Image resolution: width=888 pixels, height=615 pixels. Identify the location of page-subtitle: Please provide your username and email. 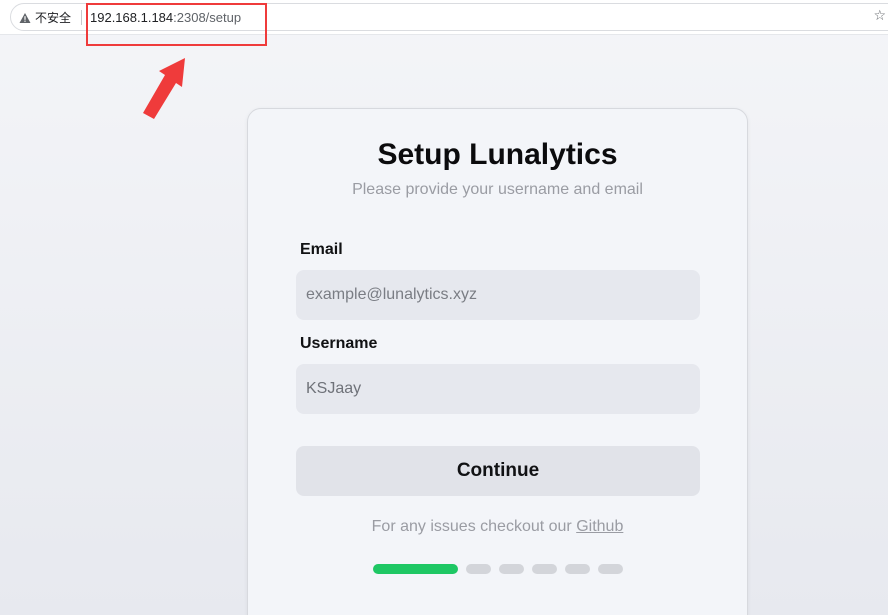
(497, 189).